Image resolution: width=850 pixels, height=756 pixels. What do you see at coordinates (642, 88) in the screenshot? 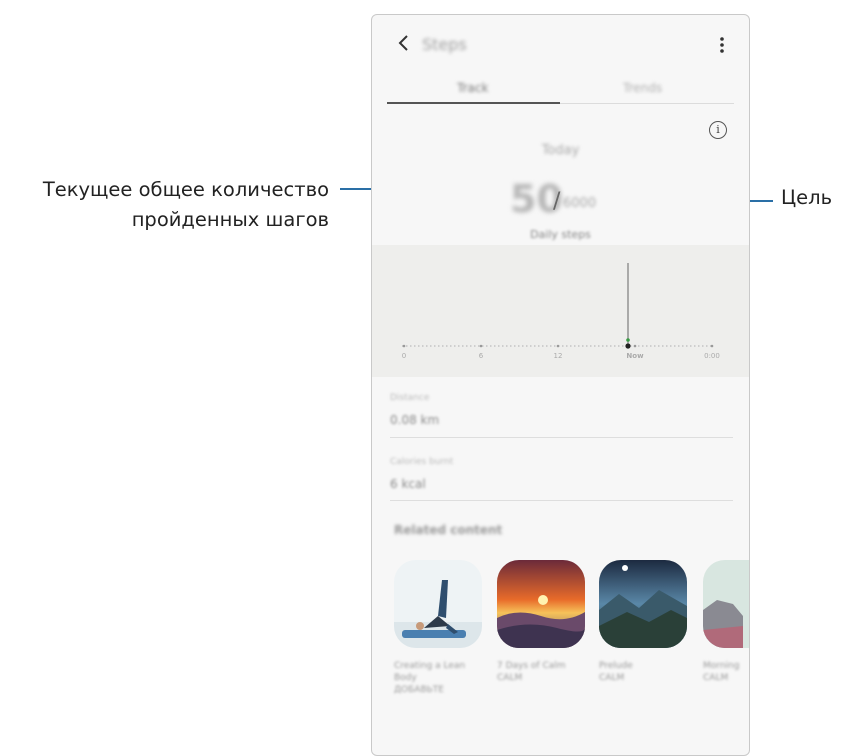
I see `tab-trends: Trends` at bounding box center [642, 88].